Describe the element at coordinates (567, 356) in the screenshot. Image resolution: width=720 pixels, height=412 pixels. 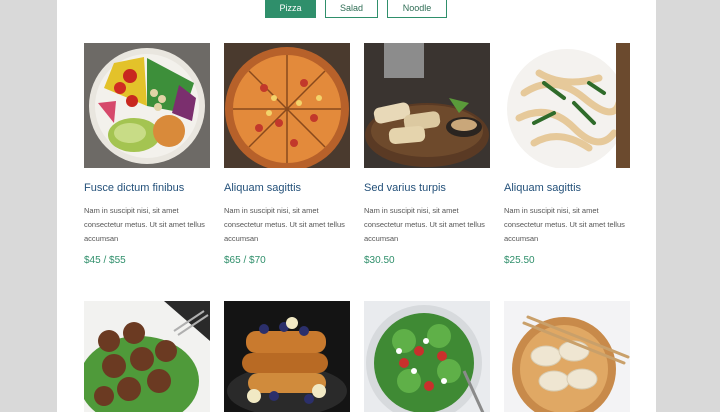
I see `dumplings-image` at that location.